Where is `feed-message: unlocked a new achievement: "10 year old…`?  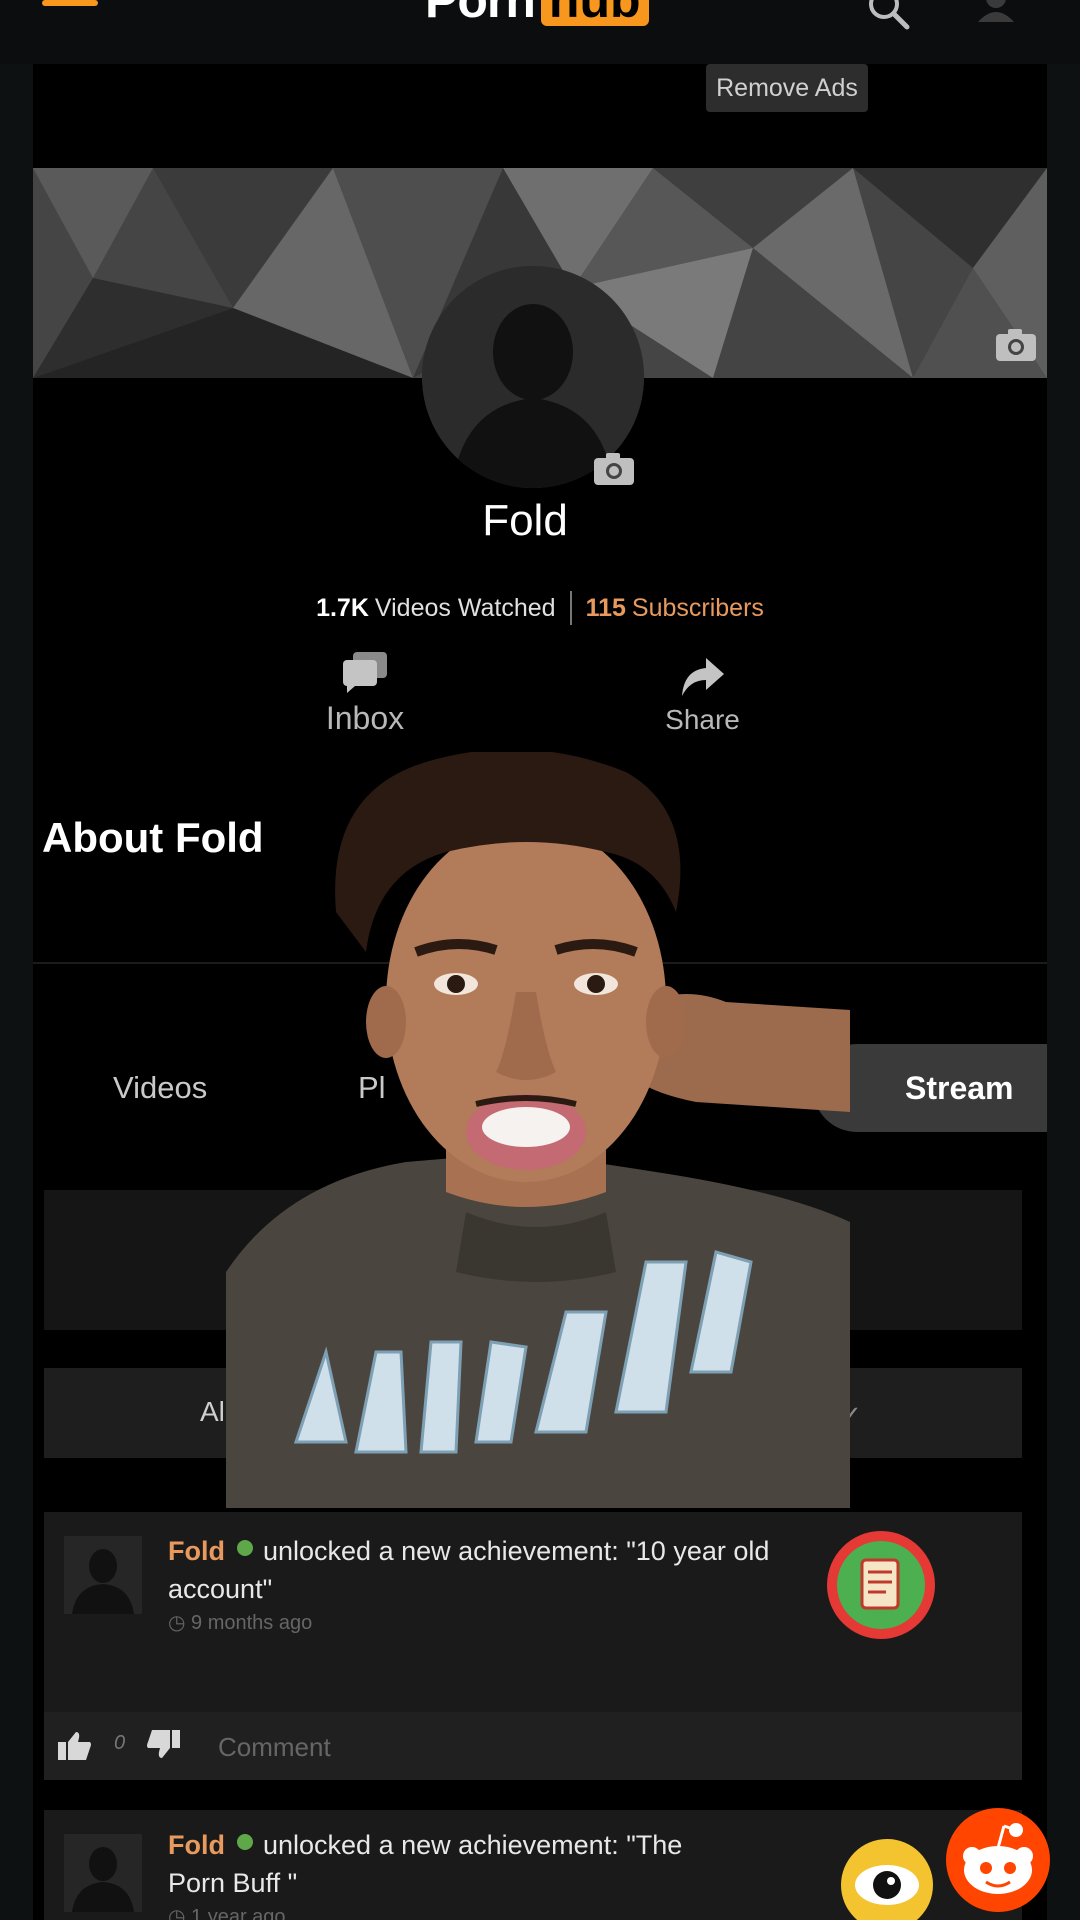 feed-message: unlocked a new achievement: "10 year old… is located at coordinates (469, 1570).